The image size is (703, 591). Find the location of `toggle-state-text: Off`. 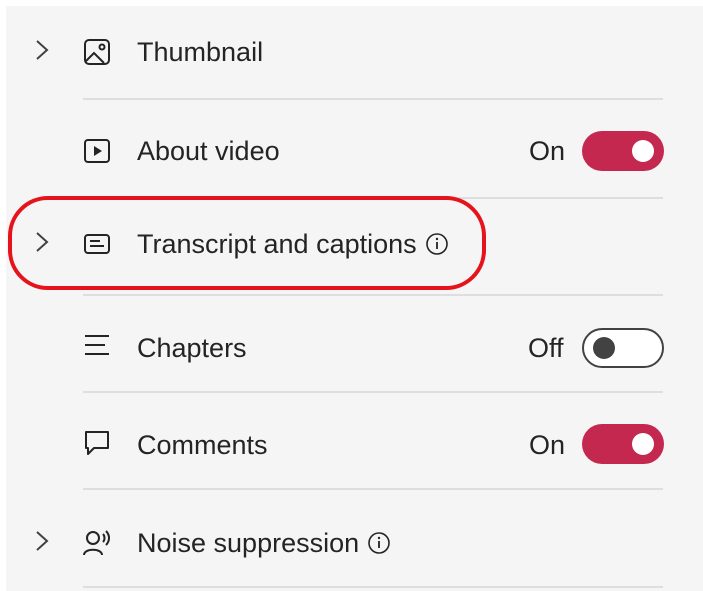

toggle-state-text: Off is located at coordinates (546, 348).